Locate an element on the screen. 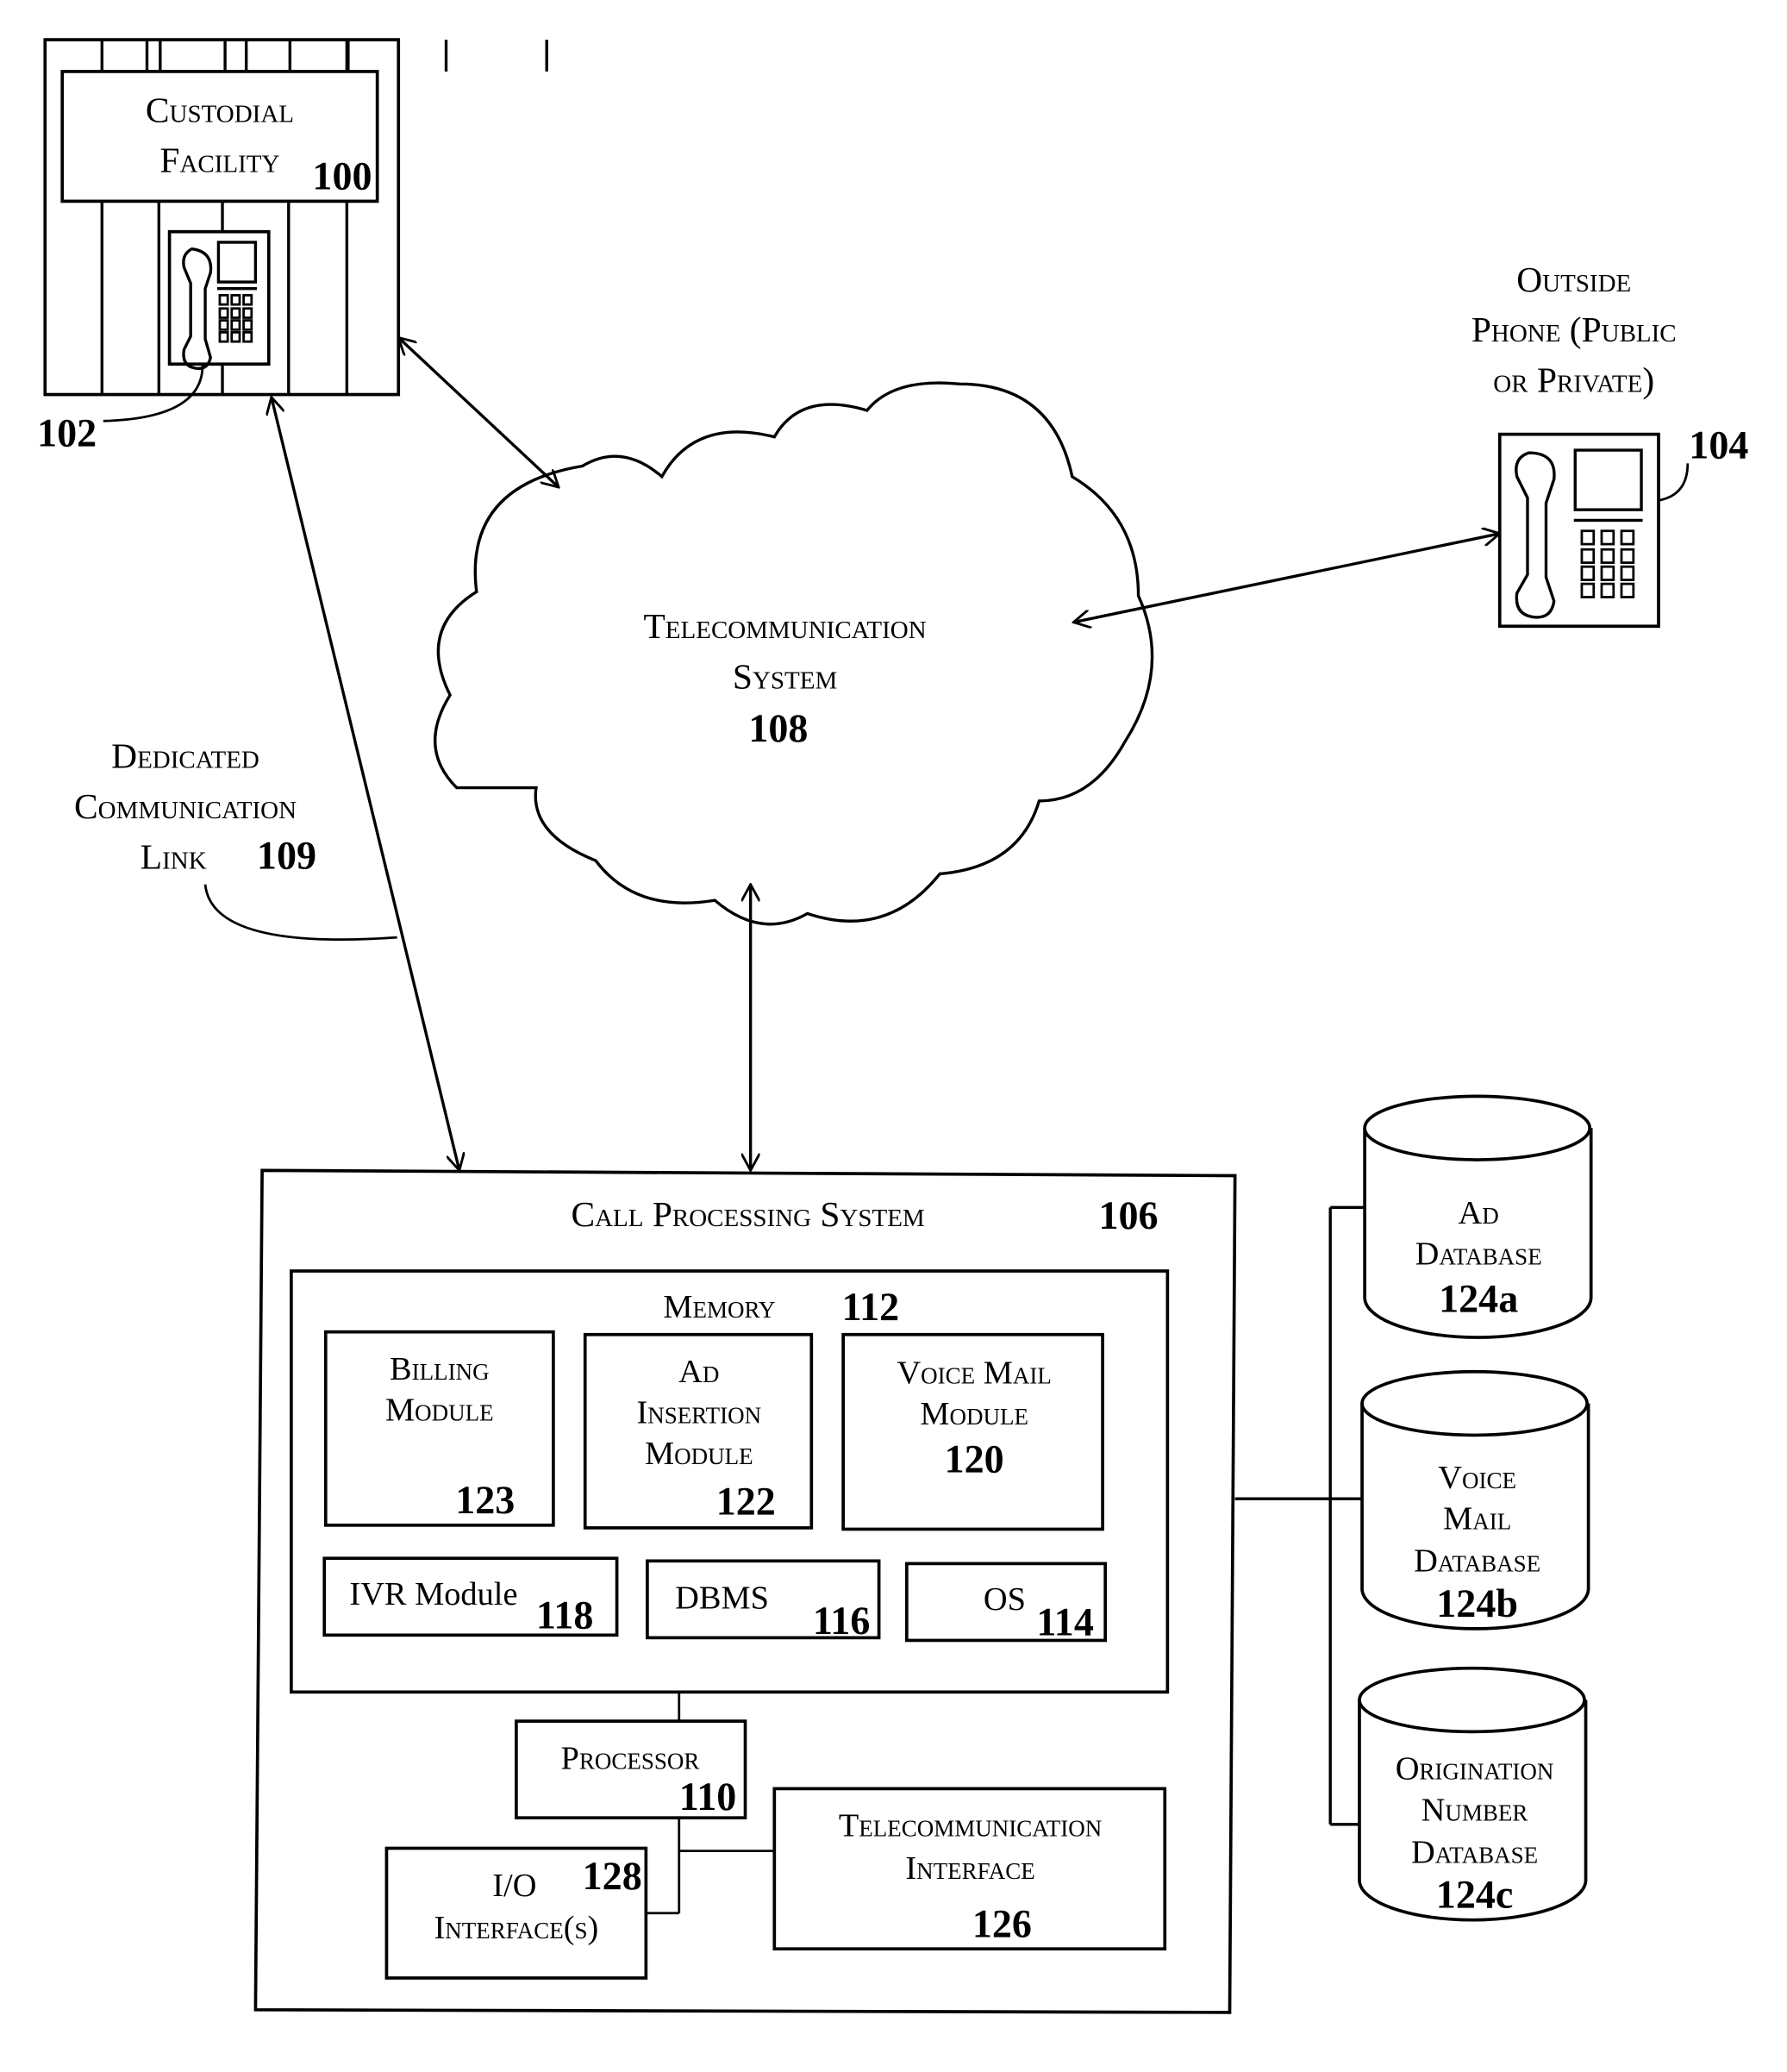 Image resolution: width=1787 pixels, height=2072 pixels. io-interface-ref: 128 is located at coordinates (612, 1876).